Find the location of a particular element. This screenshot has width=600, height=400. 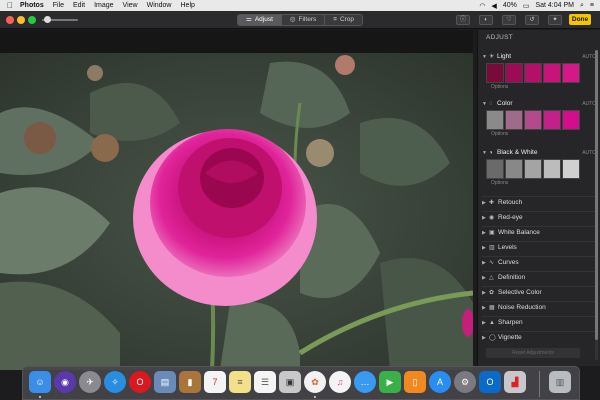

tool-retouch: ▶ ✚ Retouch is located at coordinates (539, 202).